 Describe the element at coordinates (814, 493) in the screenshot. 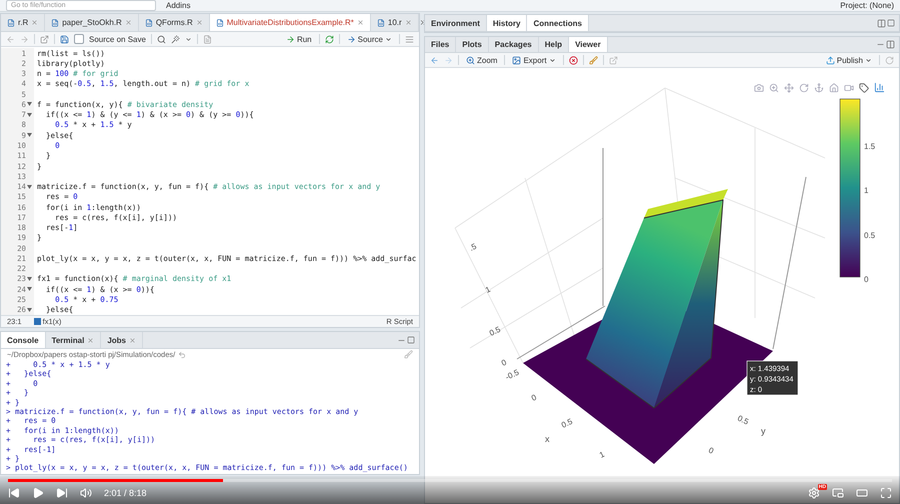

I see `settings-icon` at that location.